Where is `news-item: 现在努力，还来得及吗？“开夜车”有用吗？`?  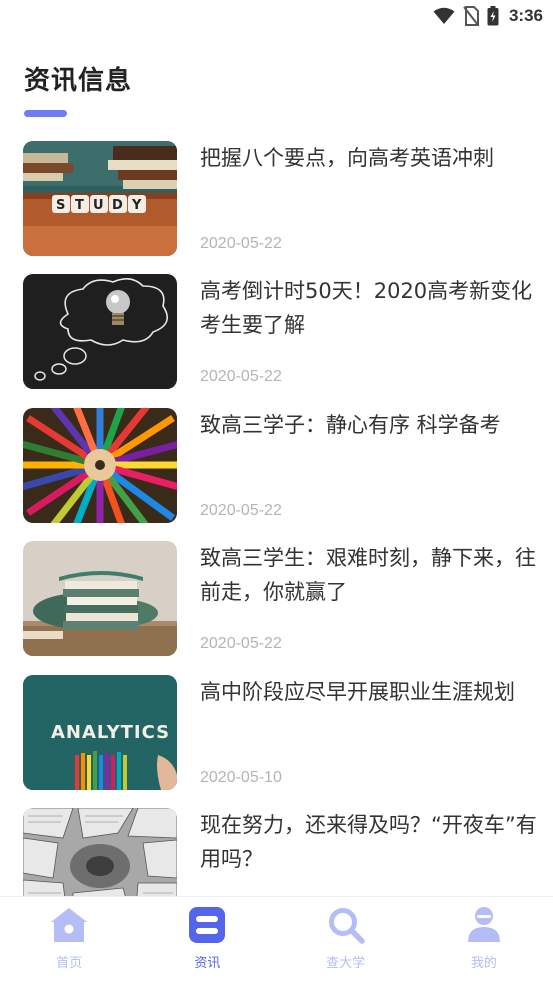 news-item: 现在努力，还来得及吗？“开夜车”有用吗？ is located at coordinates (281, 852).